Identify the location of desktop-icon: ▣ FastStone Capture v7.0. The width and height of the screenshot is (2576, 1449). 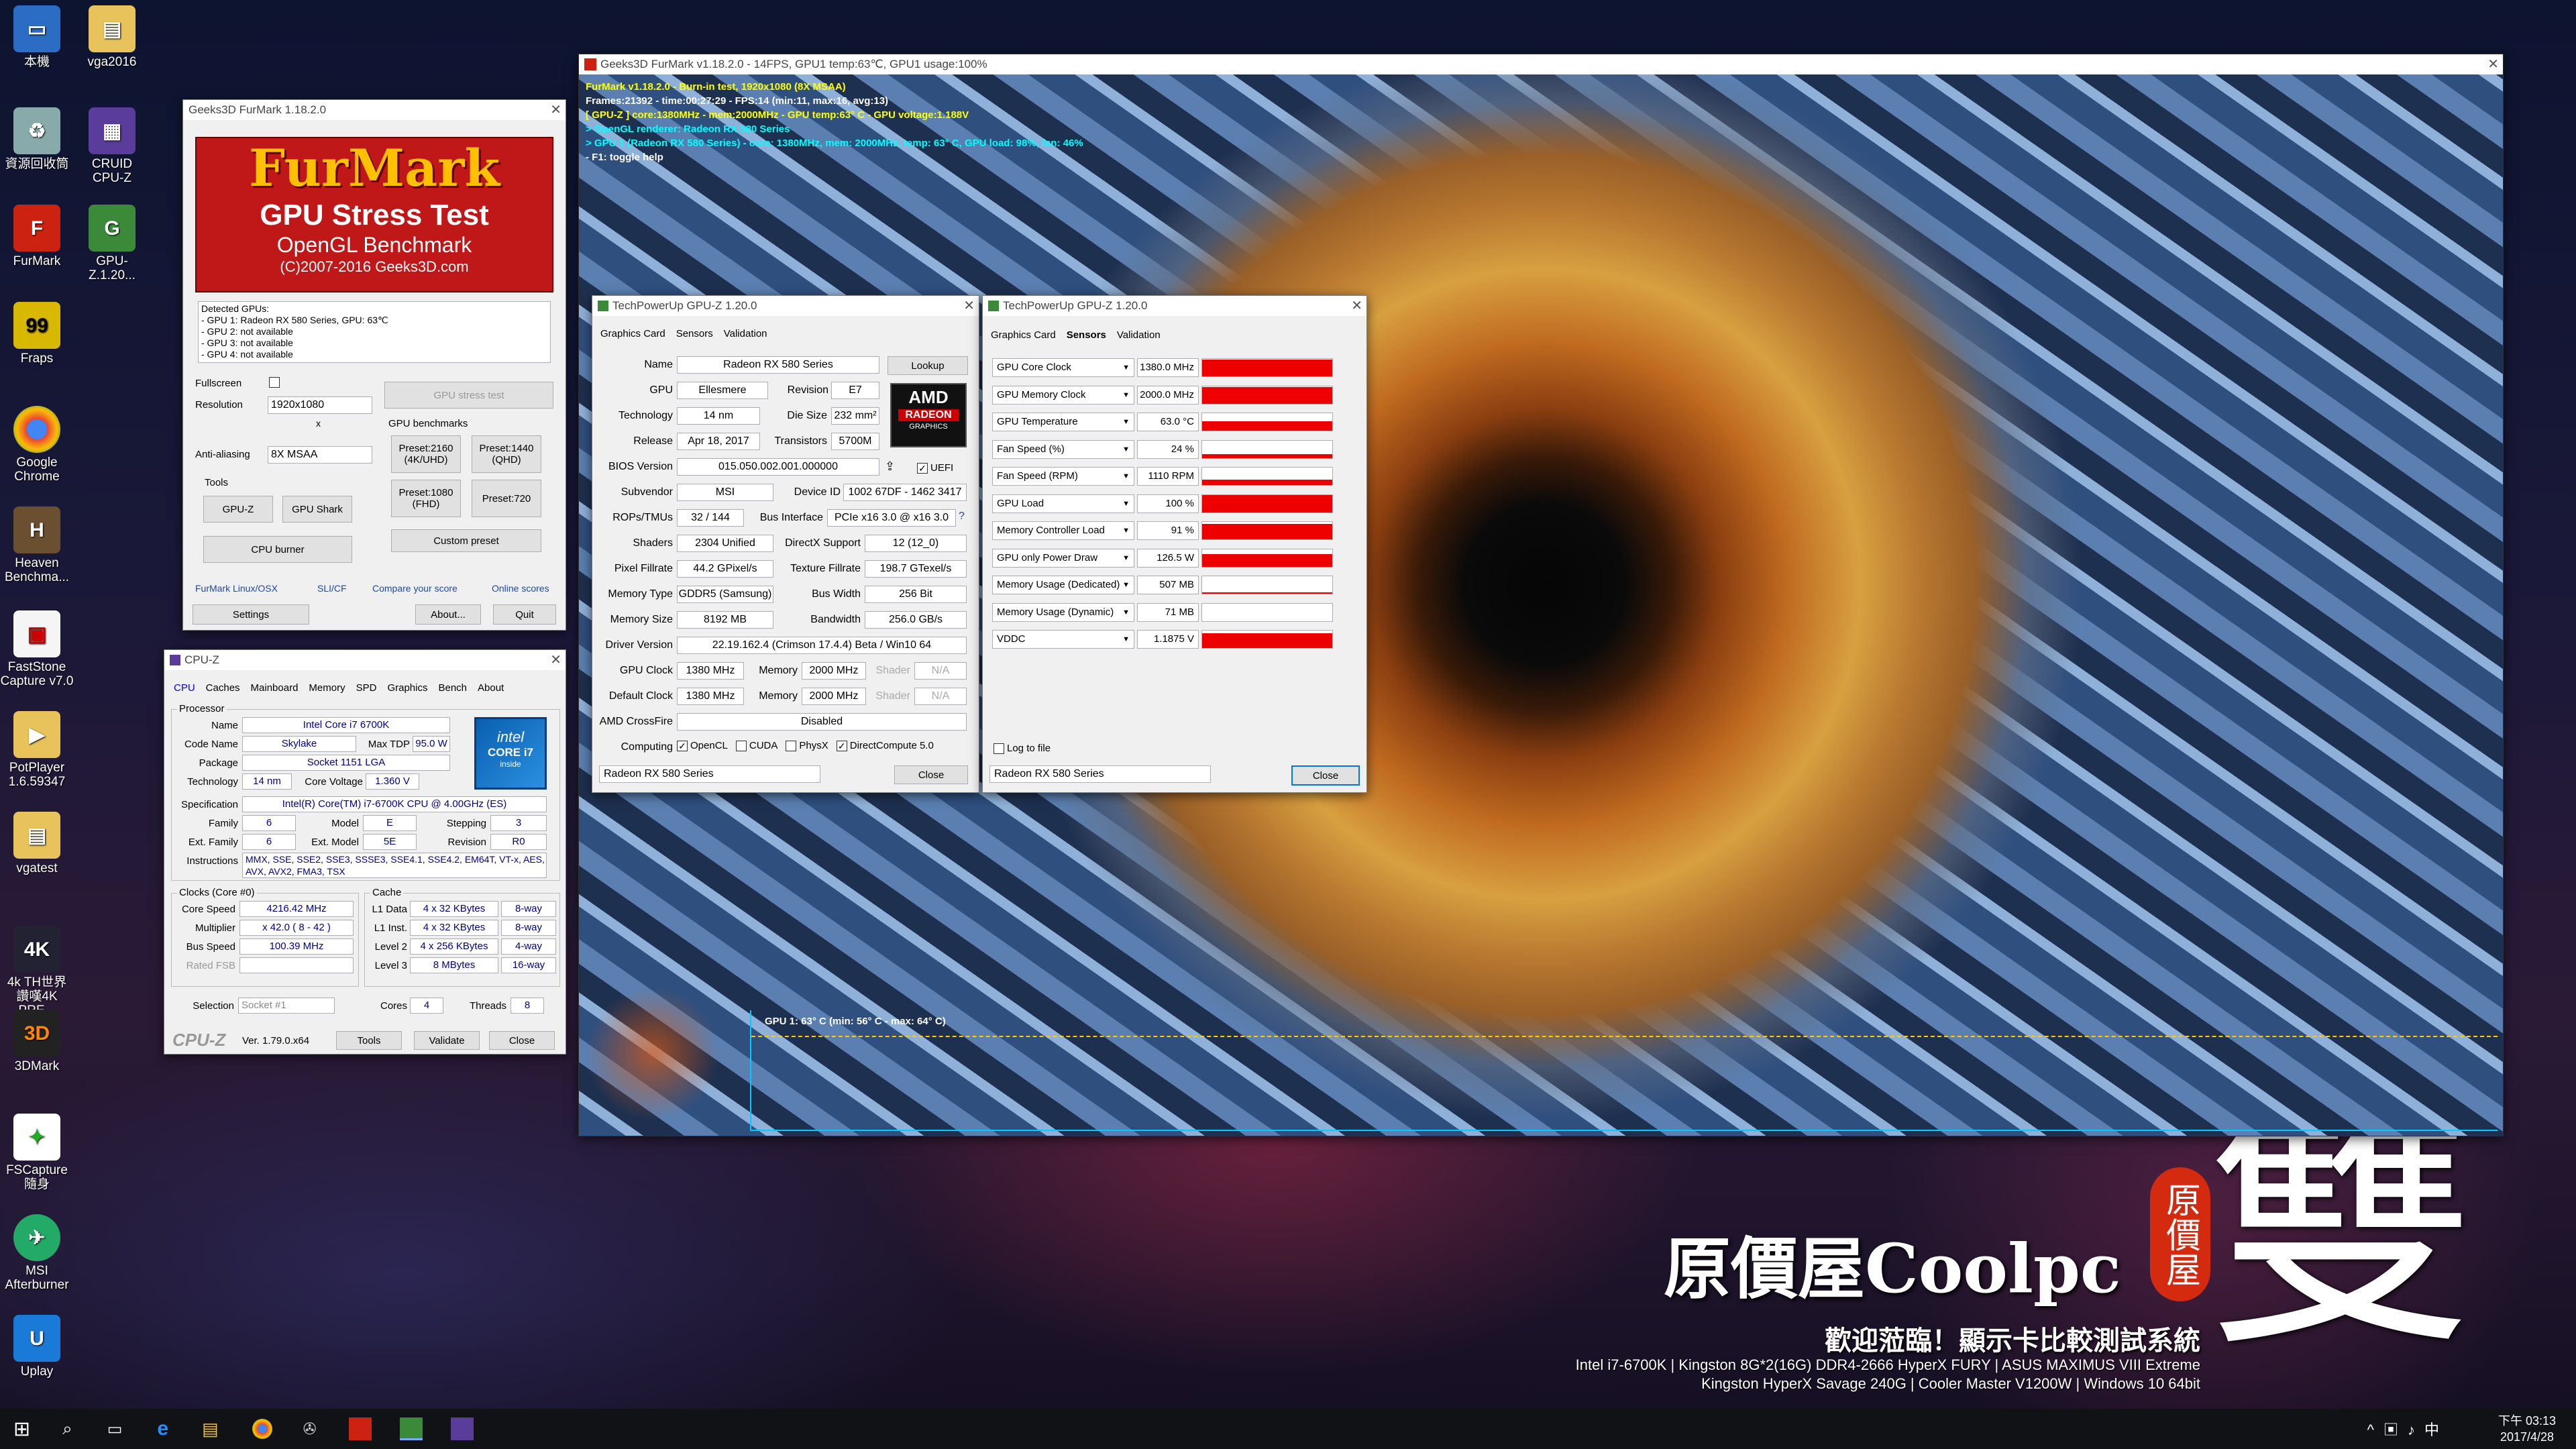
(37, 649).